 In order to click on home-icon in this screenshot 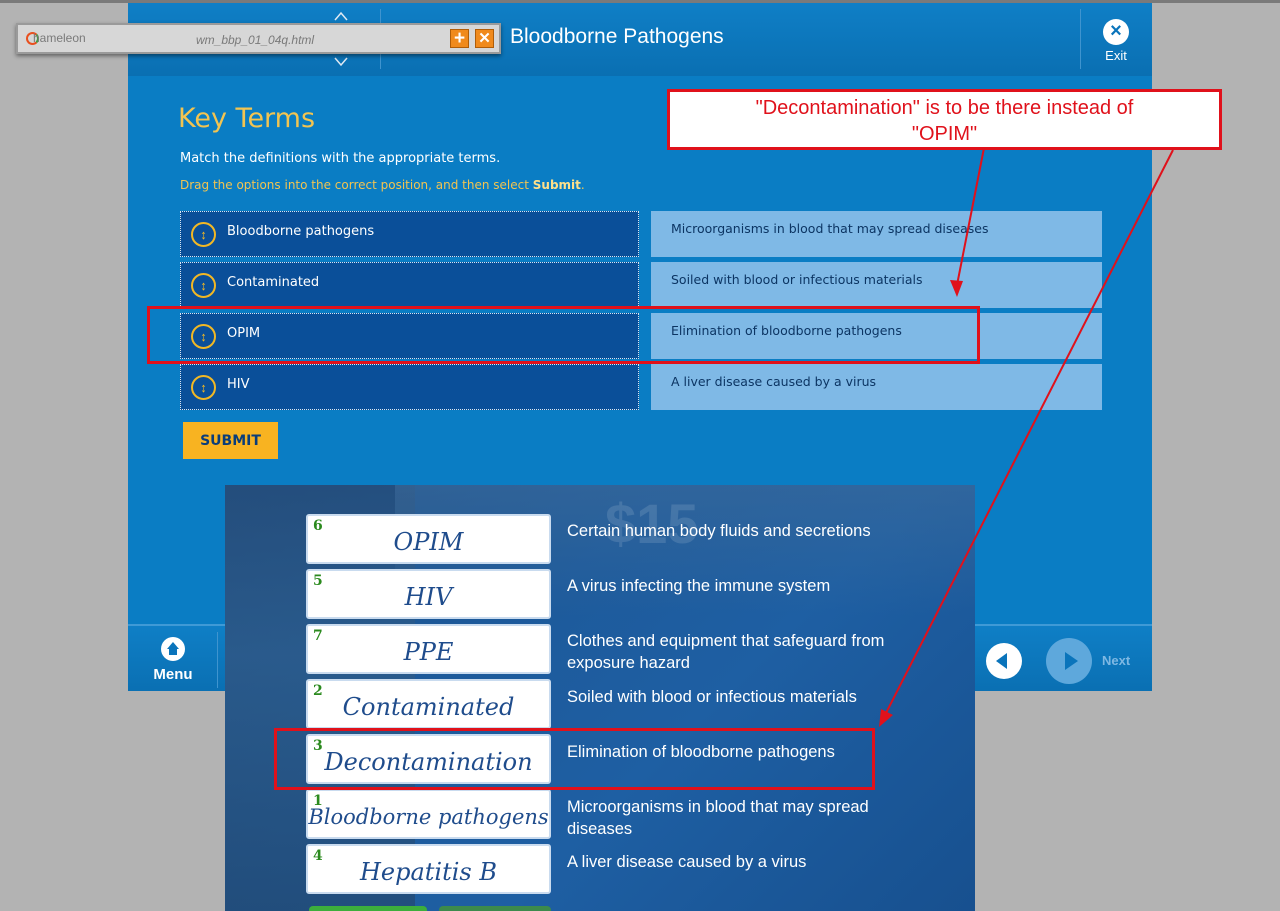, I will do `click(173, 649)`.